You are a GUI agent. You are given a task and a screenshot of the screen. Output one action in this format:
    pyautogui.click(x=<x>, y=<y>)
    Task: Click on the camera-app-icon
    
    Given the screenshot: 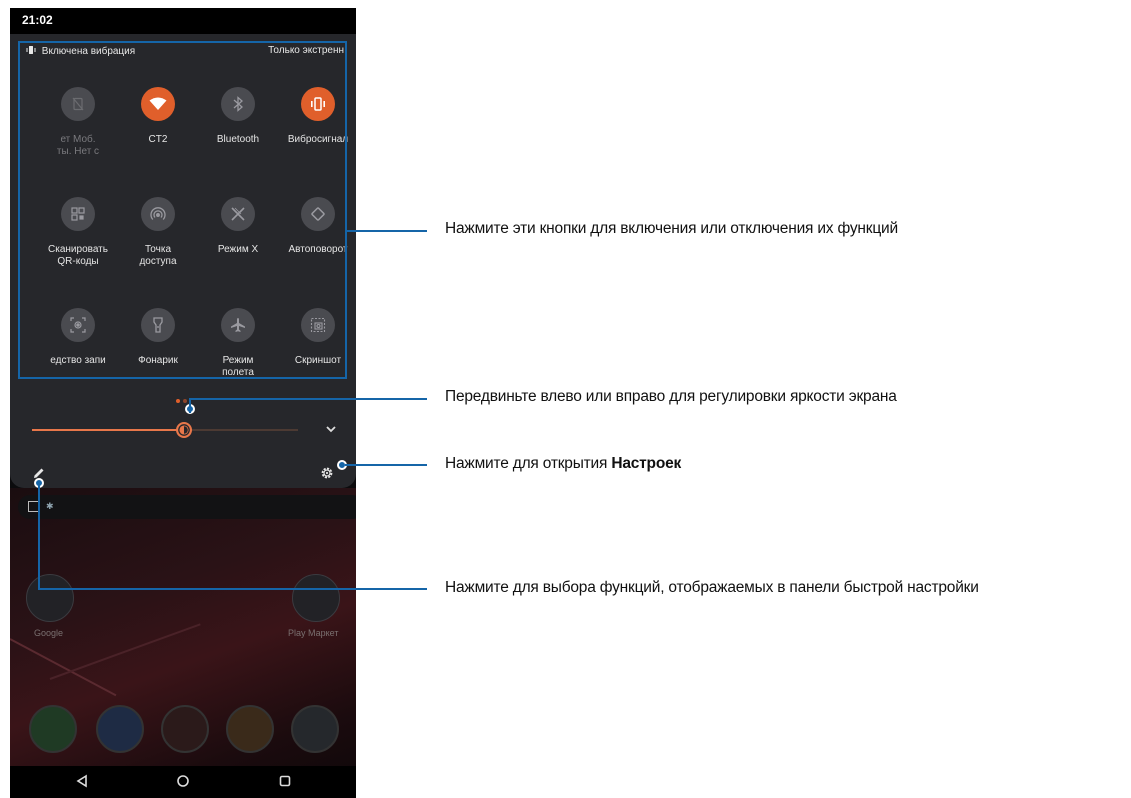 What is the action you would take?
    pyautogui.click(x=315, y=729)
    